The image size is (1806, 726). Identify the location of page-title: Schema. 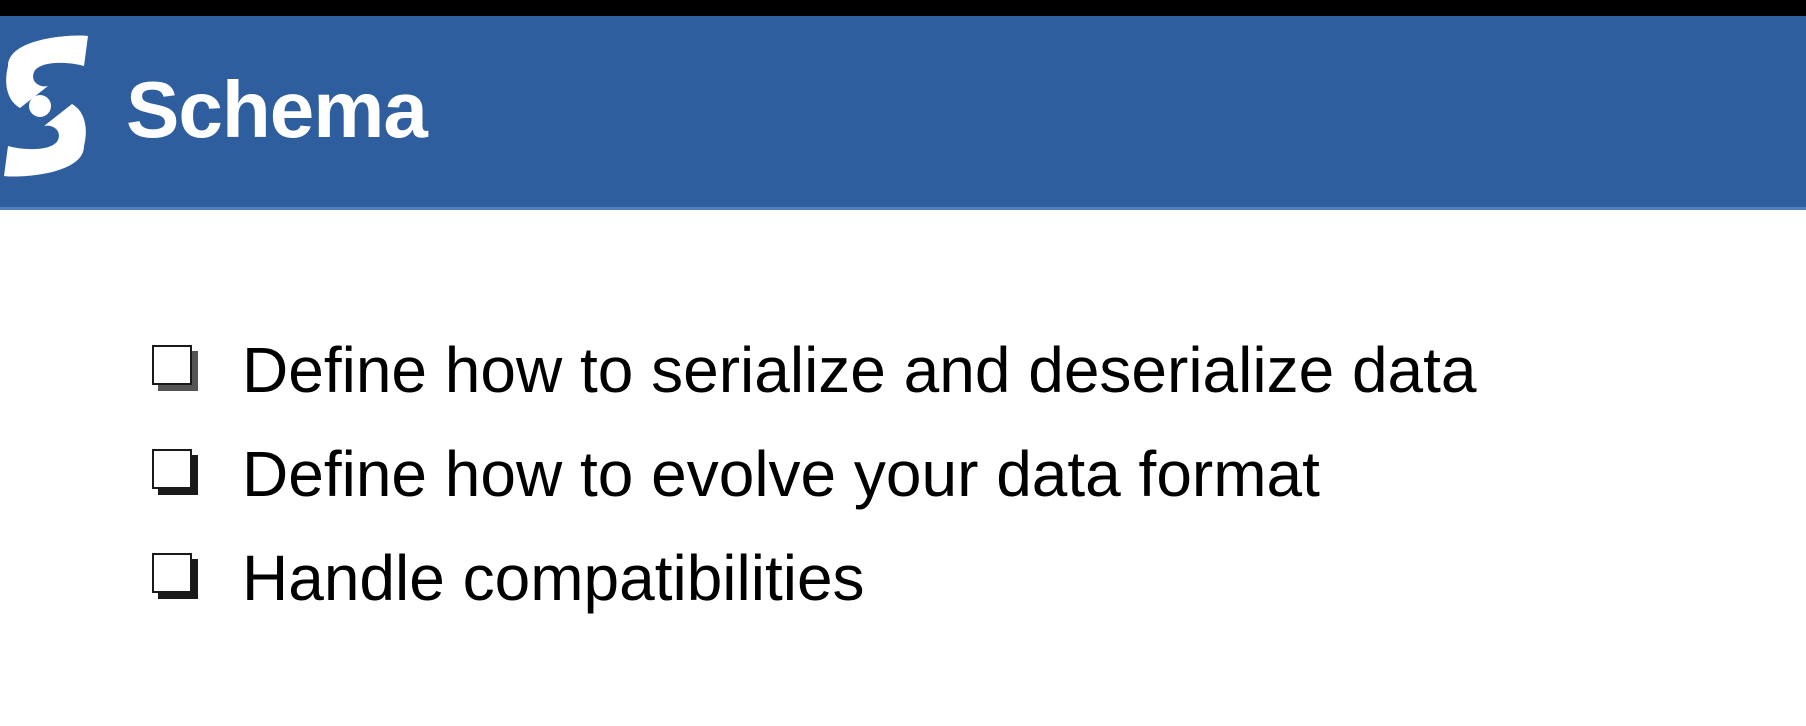
(277, 109).